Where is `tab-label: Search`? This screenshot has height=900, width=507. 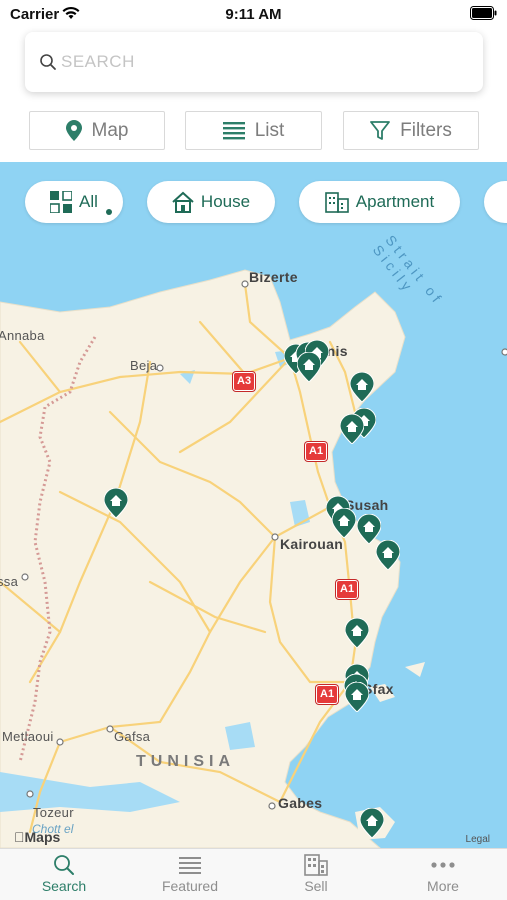 tab-label: Search is located at coordinates (64, 886).